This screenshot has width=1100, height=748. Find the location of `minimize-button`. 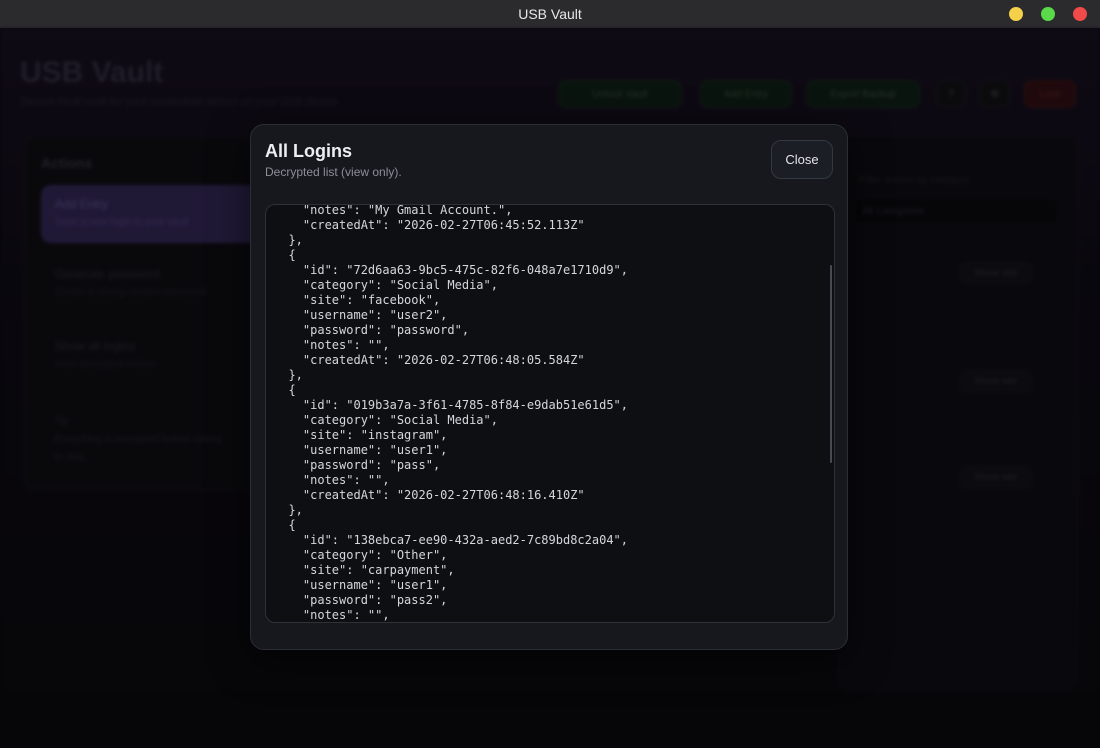

minimize-button is located at coordinates (1016, 14).